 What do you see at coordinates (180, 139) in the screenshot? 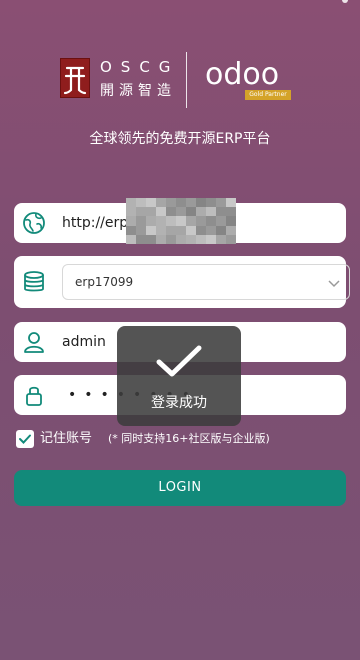
I see `page-tagline: 全球领先的免费开源ERP平台` at bounding box center [180, 139].